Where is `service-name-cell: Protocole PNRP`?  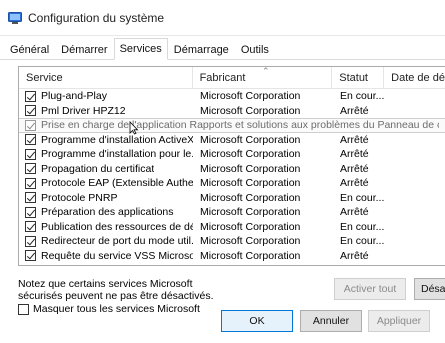 service-name-cell: Protocole PNRP is located at coordinates (106, 198).